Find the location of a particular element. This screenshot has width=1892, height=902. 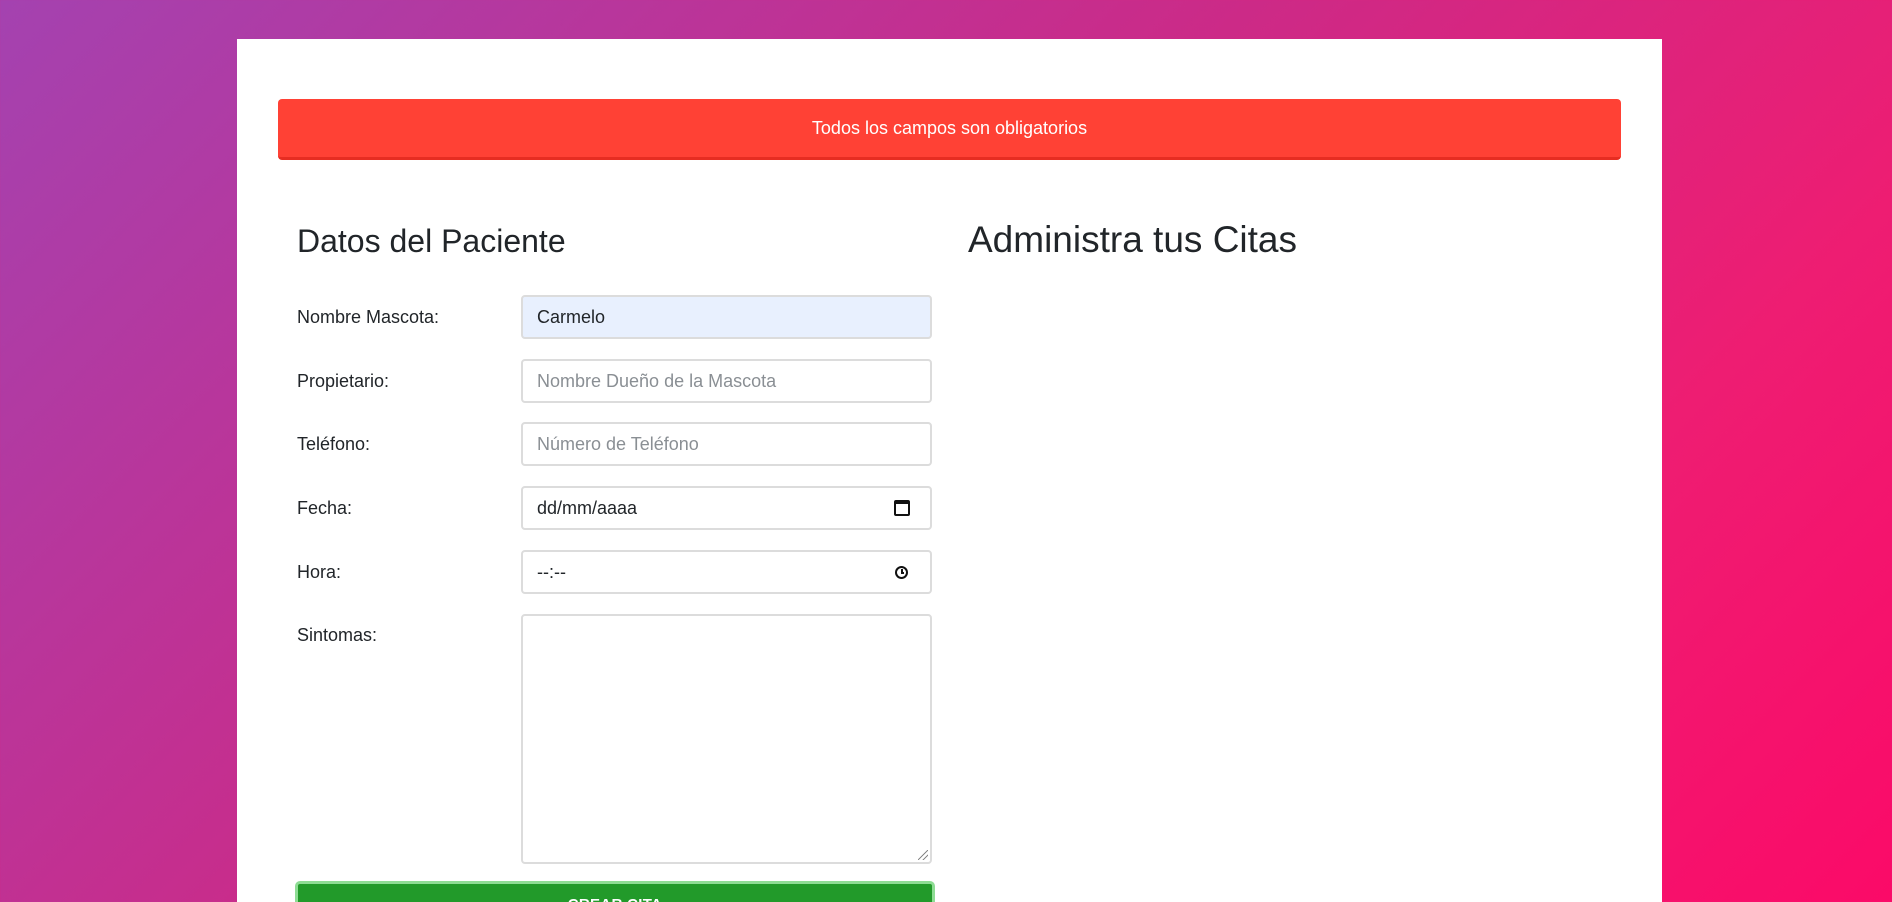

date-label: Fecha: is located at coordinates (325, 508).